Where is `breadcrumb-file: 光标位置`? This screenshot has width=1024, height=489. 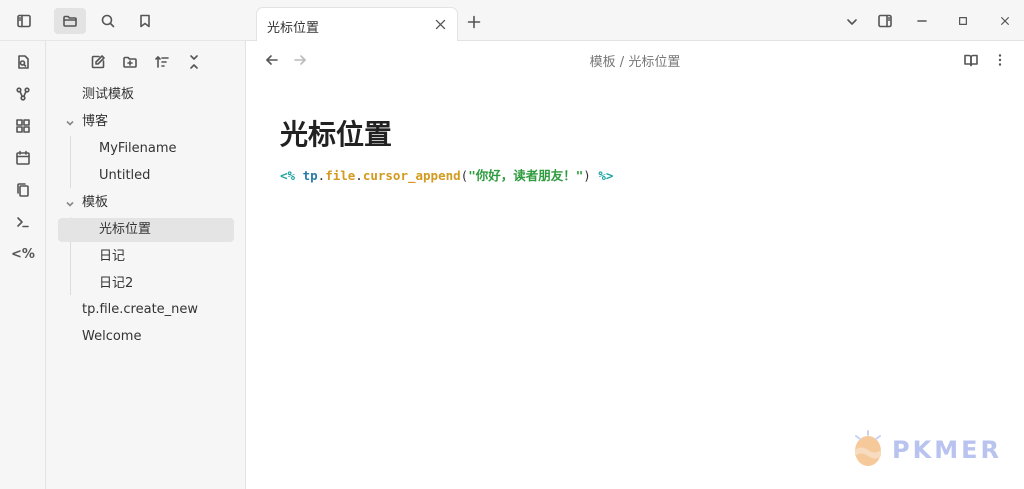
breadcrumb-file: 光标位置 is located at coordinates (654, 62).